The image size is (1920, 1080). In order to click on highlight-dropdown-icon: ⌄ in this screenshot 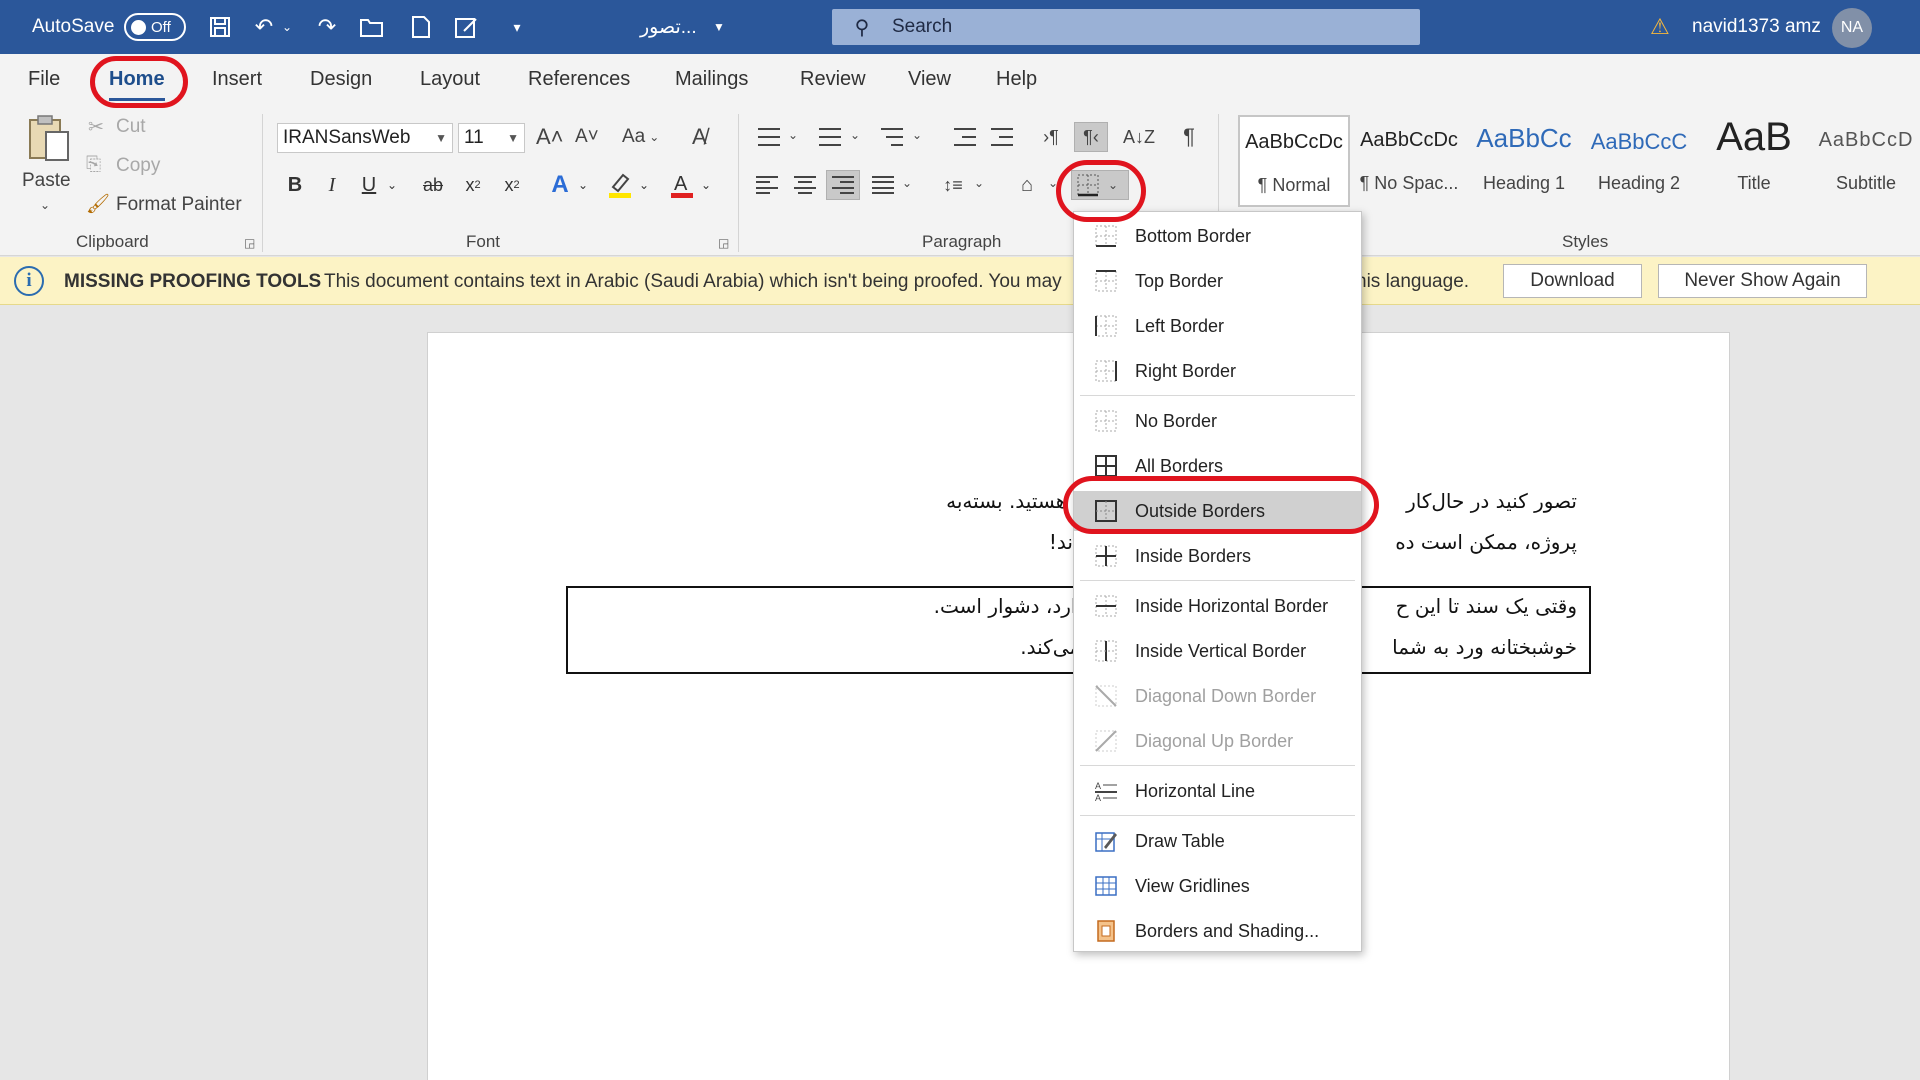, I will do `click(644, 185)`.